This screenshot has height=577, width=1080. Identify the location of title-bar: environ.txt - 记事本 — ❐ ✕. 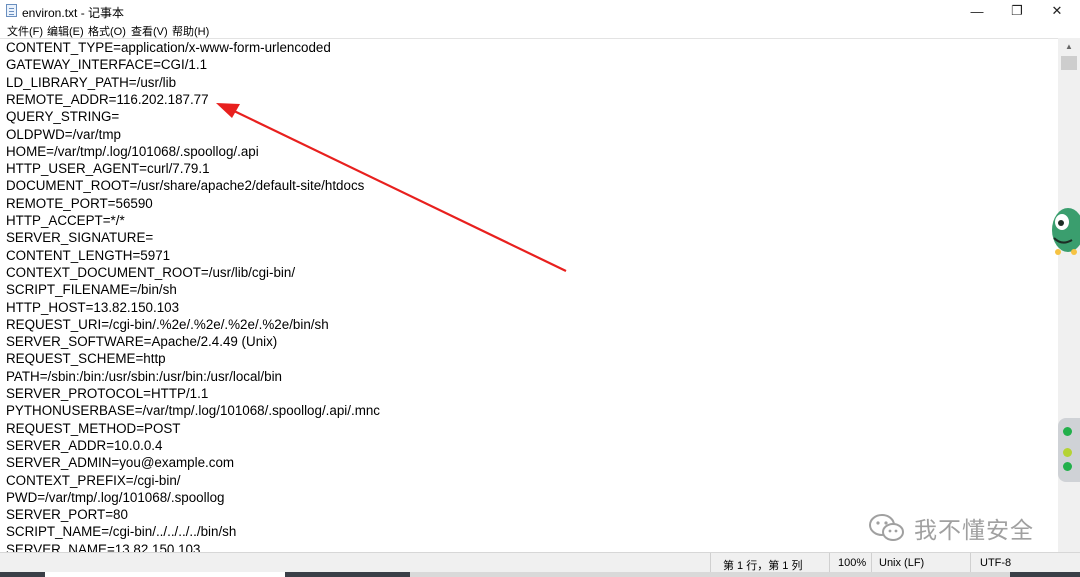
(540, 11).